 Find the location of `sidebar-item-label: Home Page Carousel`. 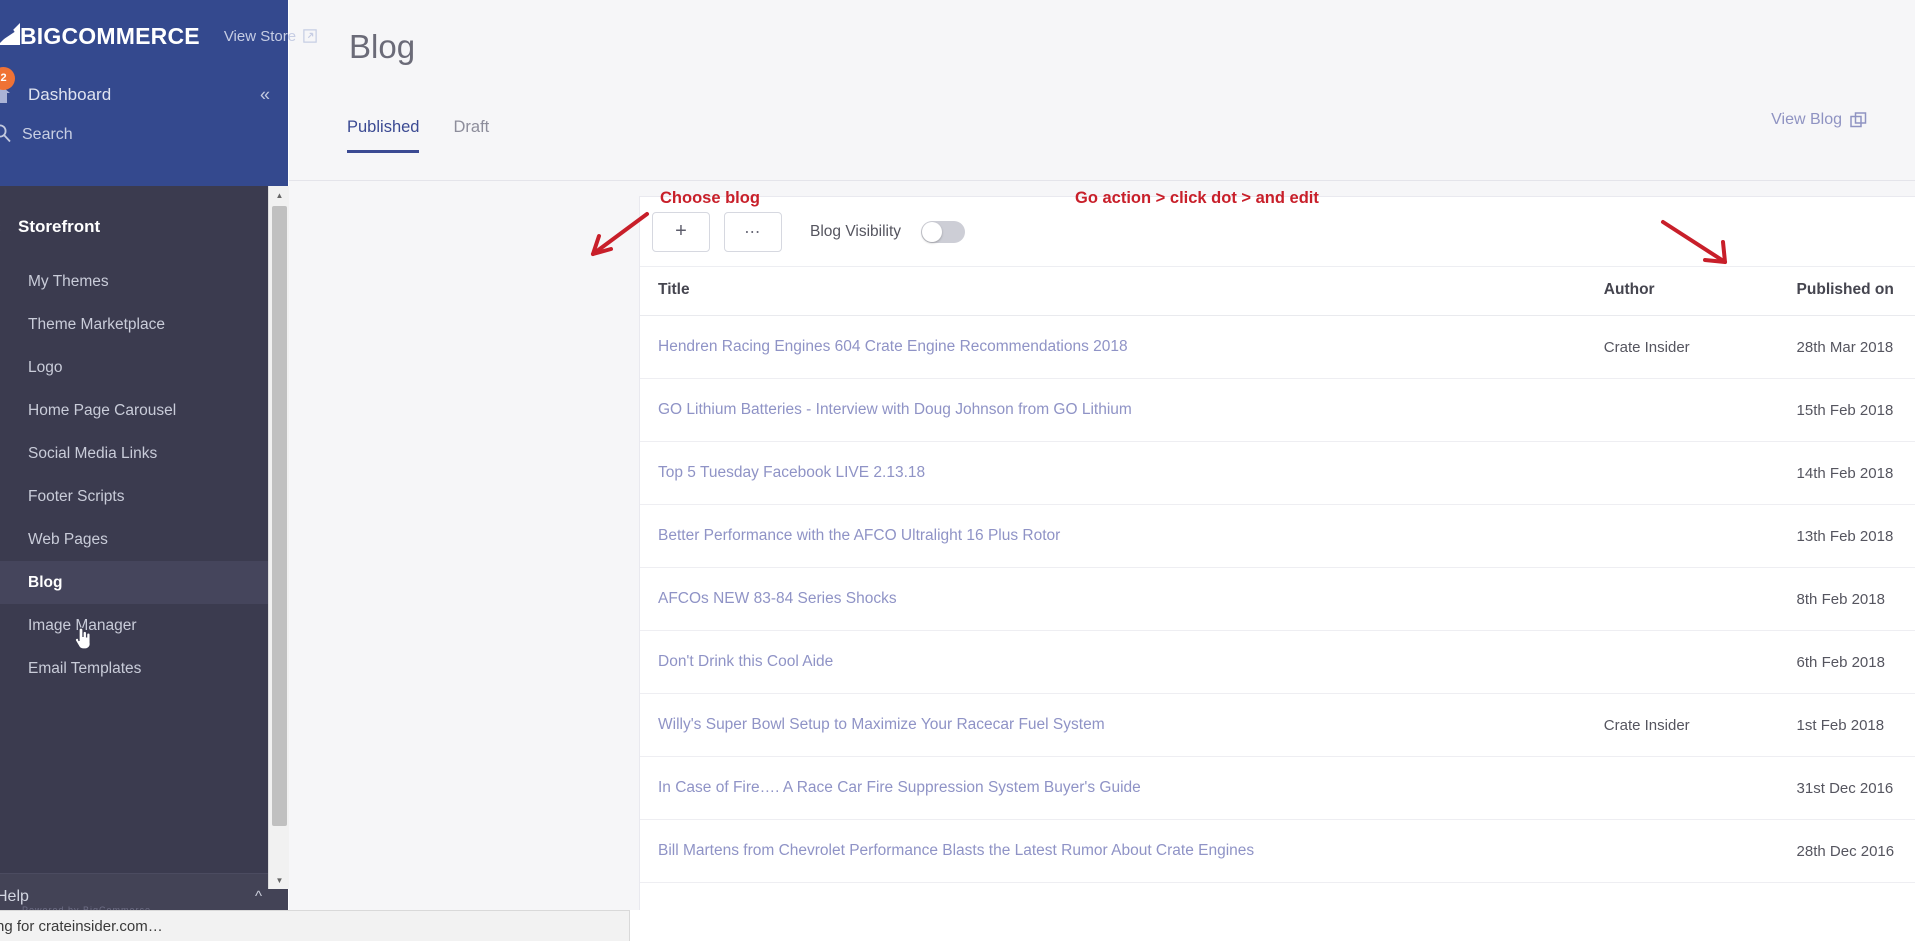

sidebar-item-label: Home Page Carousel is located at coordinates (102, 410).